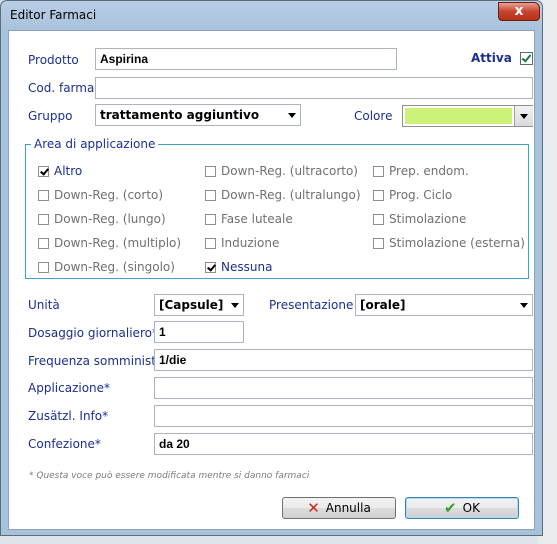 Image resolution: width=557 pixels, height=544 pixels. I want to click on area-checkbox-label-1: Down-Reg. (ultracorto), so click(289, 171).